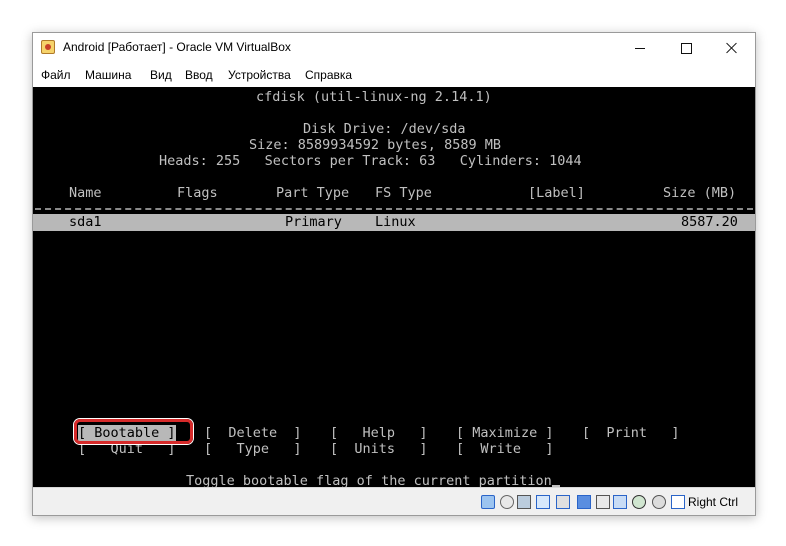  What do you see at coordinates (85, 222) in the screenshot?
I see `partition-name: sda1` at bounding box center [85, 222].